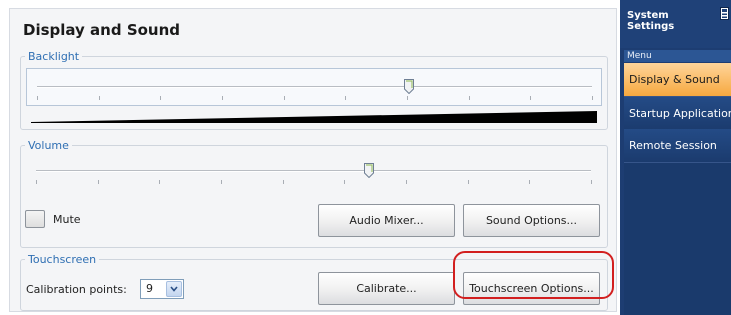 Image resolution: width=731 pixels, height=315 pixels. I want to click on backlight-slider-thumb, so click(408, 86).